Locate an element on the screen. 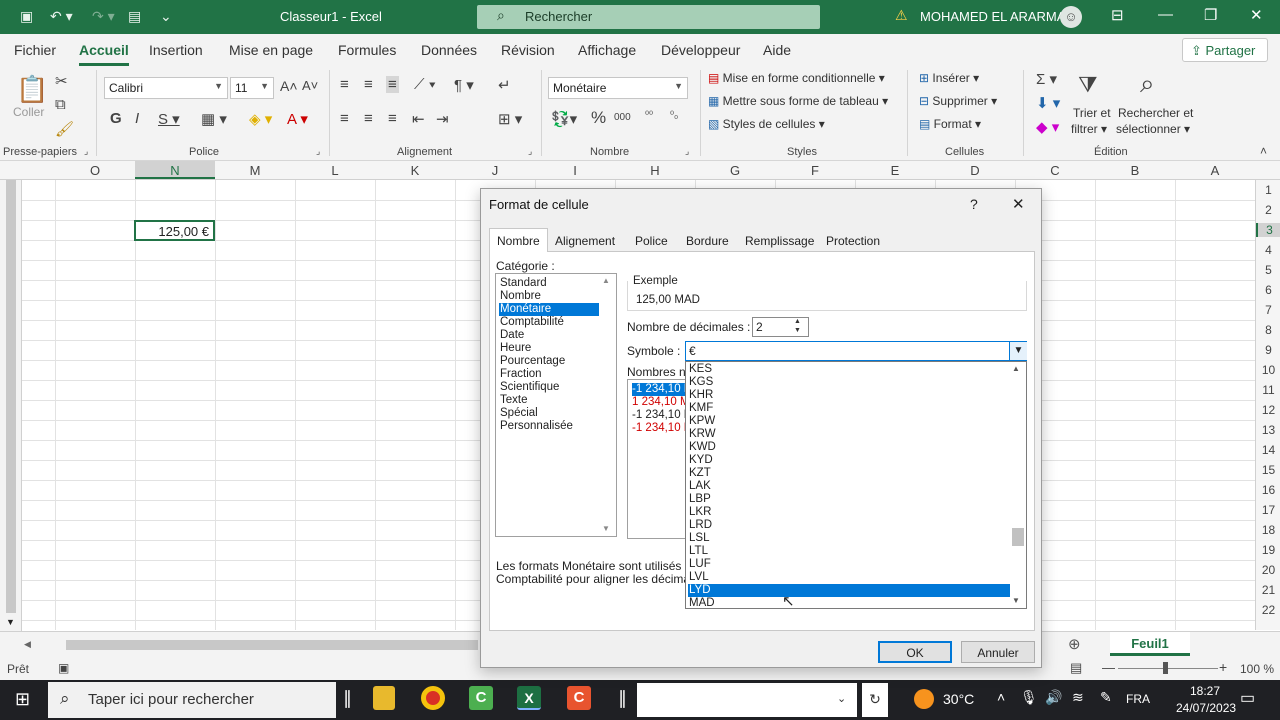 The width and height of the screenshot is (1280, 720). tab-developpeur: Développeur is located at coordinates (700, 50).